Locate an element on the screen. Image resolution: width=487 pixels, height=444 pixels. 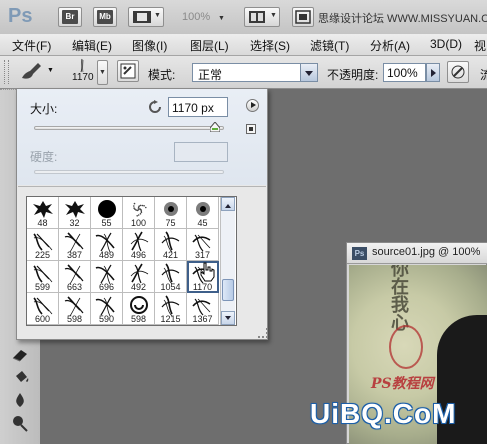
image-caption: PS教程网 is located at coordinates (402, 384).